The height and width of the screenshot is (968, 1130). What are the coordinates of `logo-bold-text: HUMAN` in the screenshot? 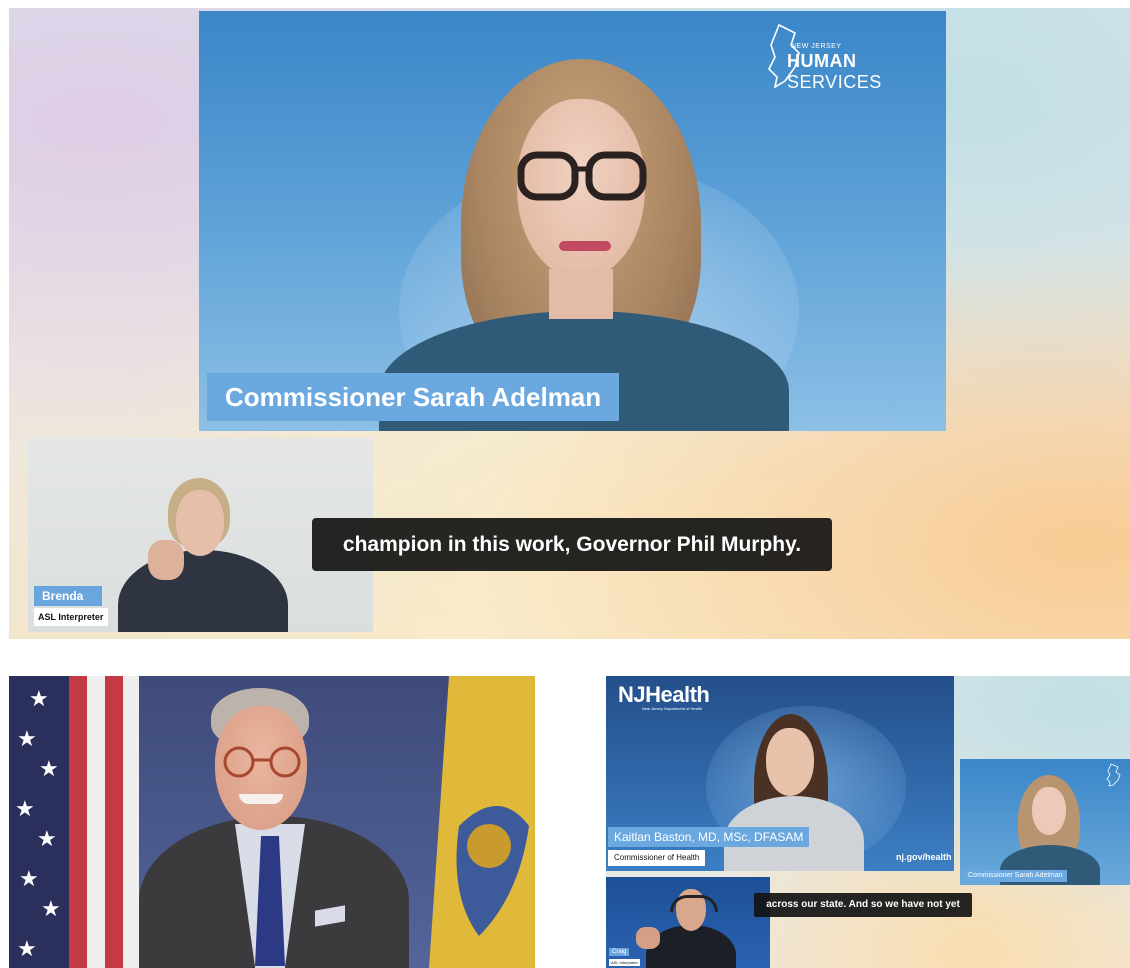 It's located at (822, 61).